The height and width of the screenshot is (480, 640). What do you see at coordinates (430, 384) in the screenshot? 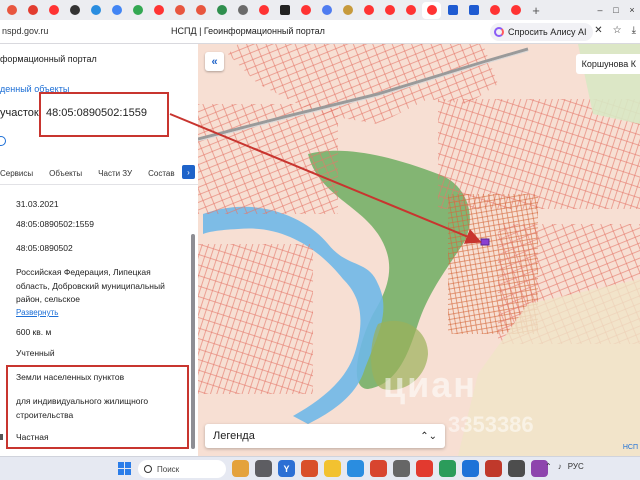
I see `watermark: циан` at bounding box center [430, 384].